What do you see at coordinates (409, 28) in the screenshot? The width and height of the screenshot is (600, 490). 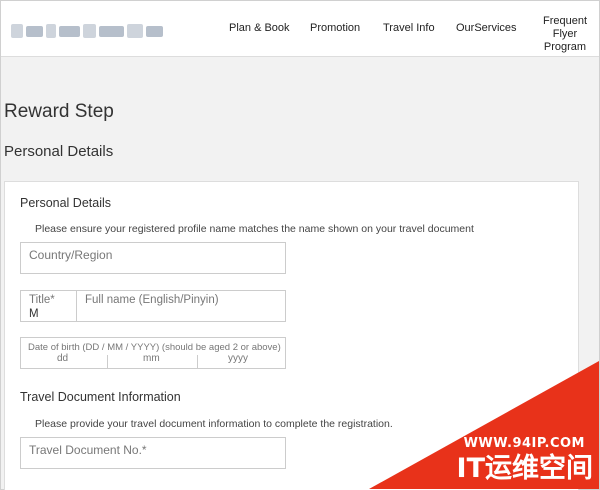 I see `nav-travel-info: Travel Info` at bounding box center [409, 28].